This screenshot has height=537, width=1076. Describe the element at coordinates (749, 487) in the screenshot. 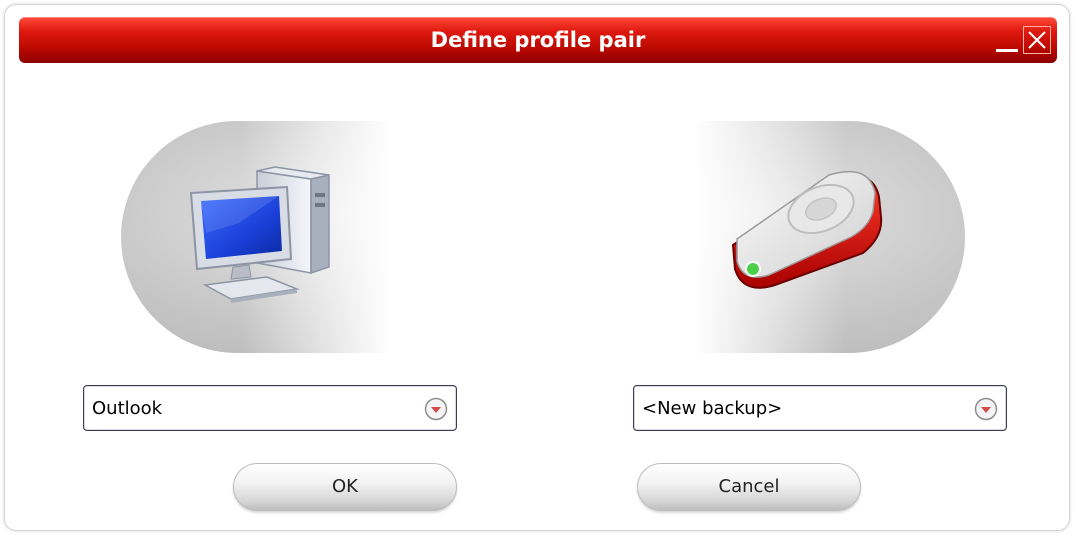

I see `cancel-button: Cancel` at that location.